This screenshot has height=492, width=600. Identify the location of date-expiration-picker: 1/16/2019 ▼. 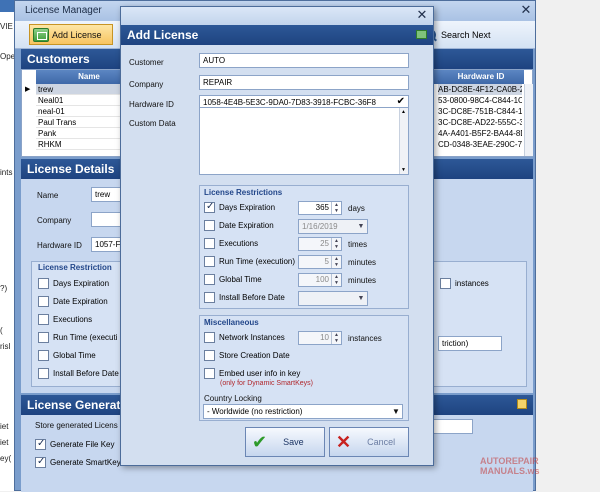
(333, 226).